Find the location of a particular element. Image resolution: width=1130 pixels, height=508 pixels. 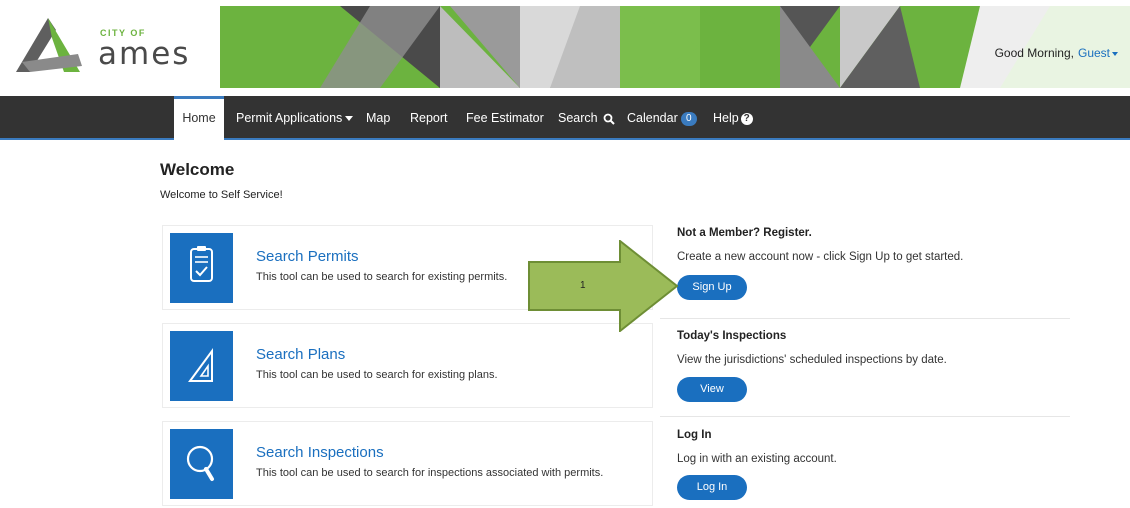

log-in-button: Log In is located at coordinates (712, 487).